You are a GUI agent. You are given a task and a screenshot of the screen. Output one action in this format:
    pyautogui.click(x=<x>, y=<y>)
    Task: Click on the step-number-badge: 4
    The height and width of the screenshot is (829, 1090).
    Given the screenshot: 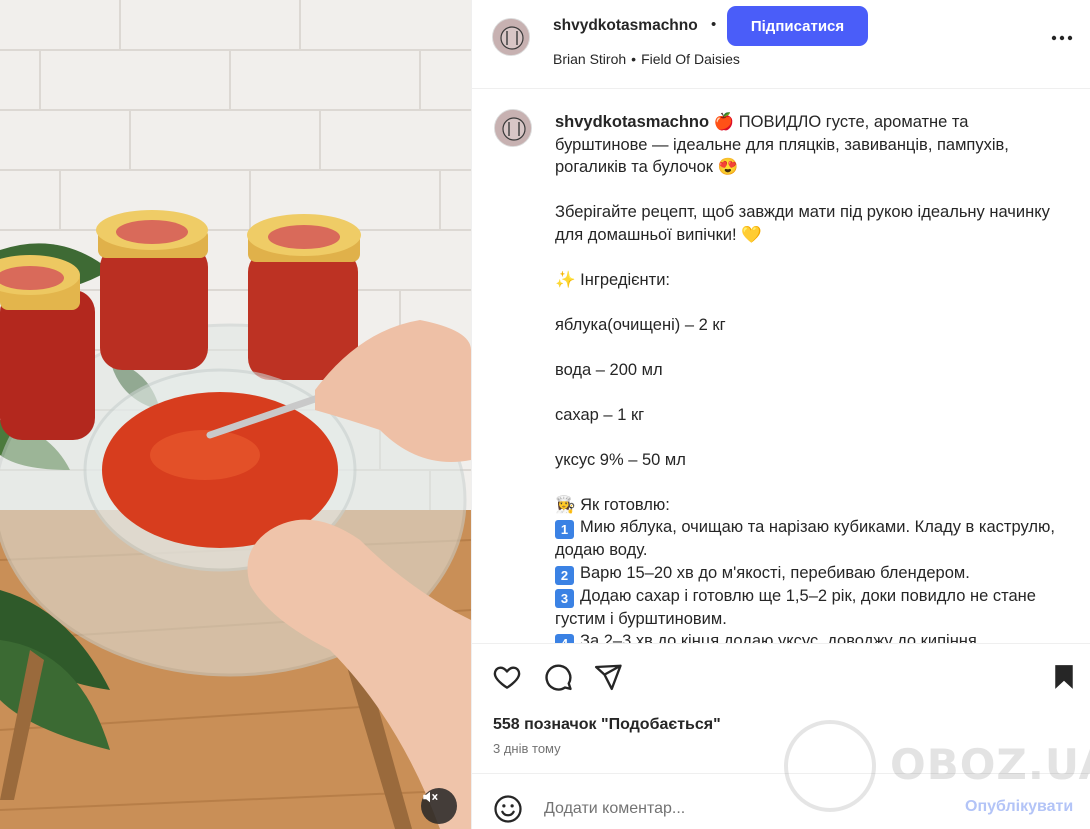 What is the action you would take?
    pyautogui.click(x=564, y=638)
    